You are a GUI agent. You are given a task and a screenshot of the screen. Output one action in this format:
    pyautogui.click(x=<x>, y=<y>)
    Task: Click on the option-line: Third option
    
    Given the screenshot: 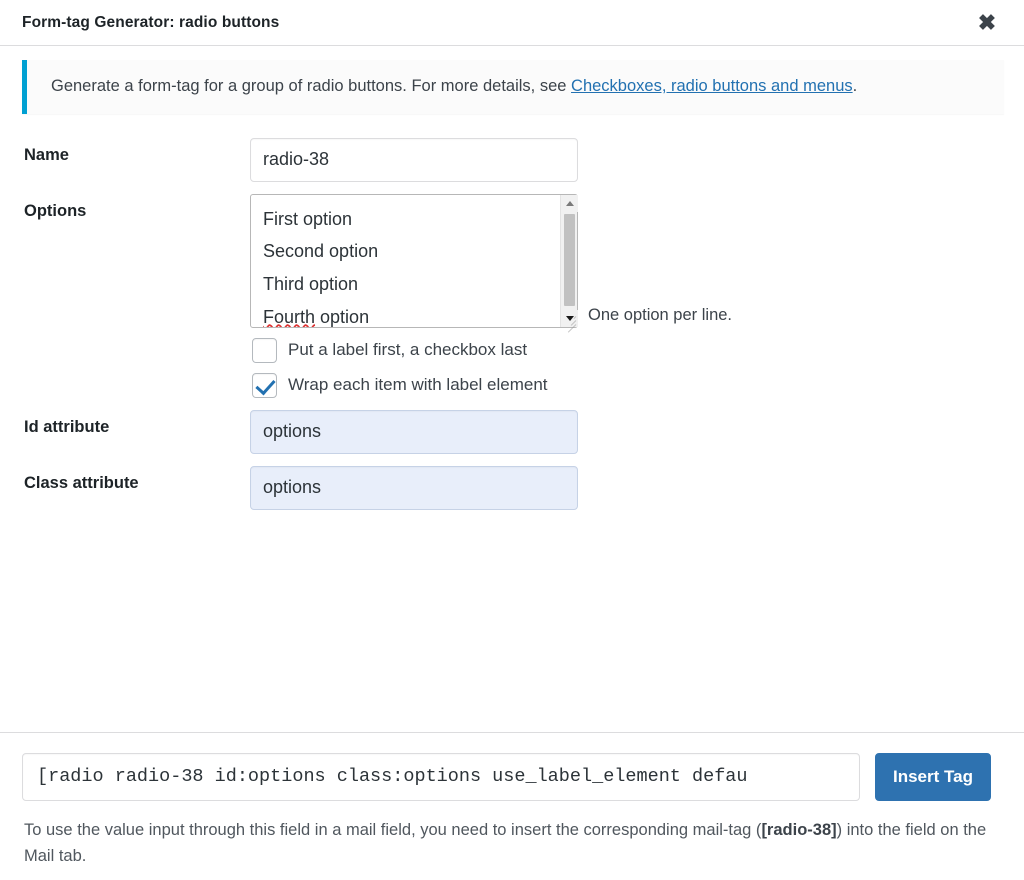 What is the action you would take?
    pyautogui.click(x=311, y=283)
    